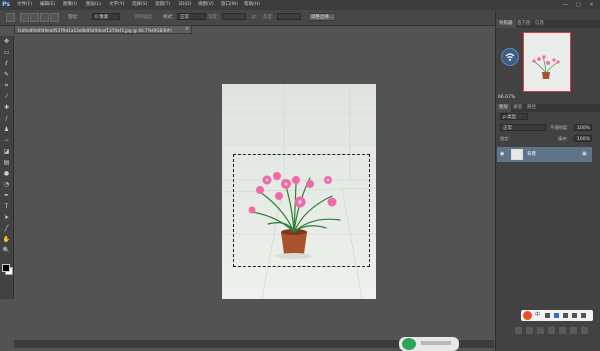 The width and height of the screenshot is (600, 351). I want to click on wifi-icon, so click(510, 57).